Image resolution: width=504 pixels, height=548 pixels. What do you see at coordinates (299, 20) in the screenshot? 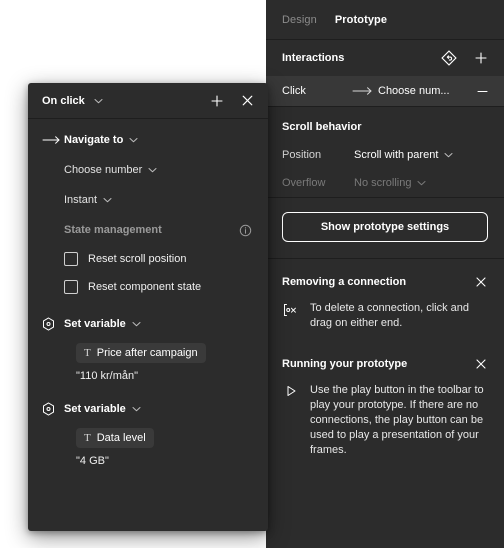
I see `tab-design: Design` at bounding box center [299, 20].